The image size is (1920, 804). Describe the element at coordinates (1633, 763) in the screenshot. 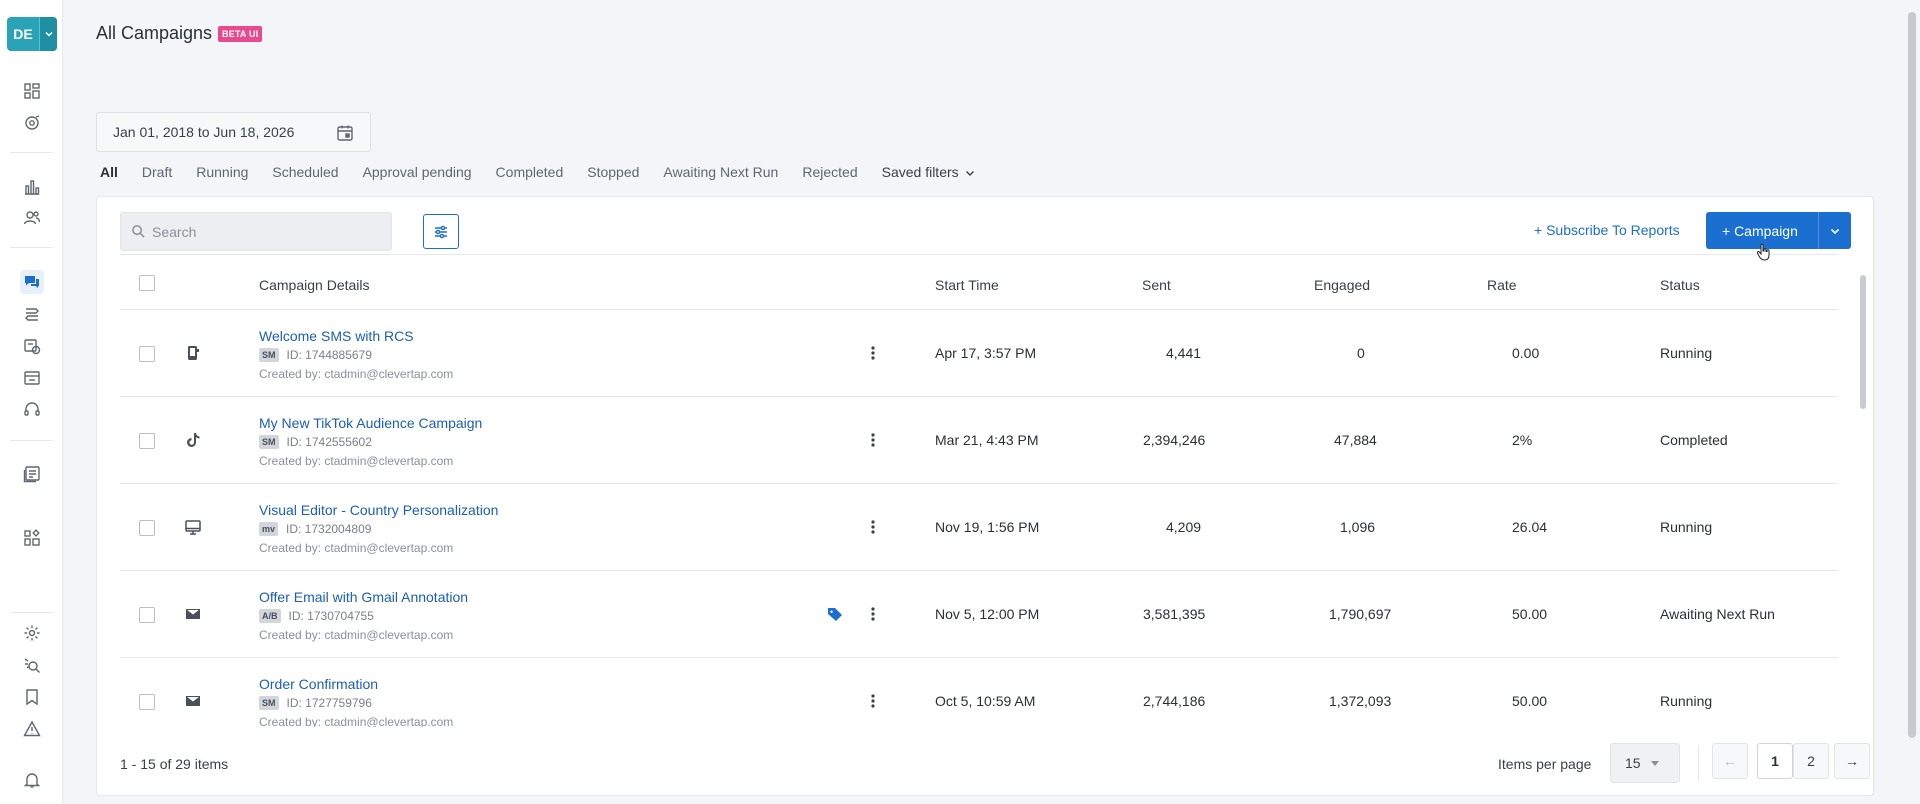

I see `items-per-page-value: 15` at that location.